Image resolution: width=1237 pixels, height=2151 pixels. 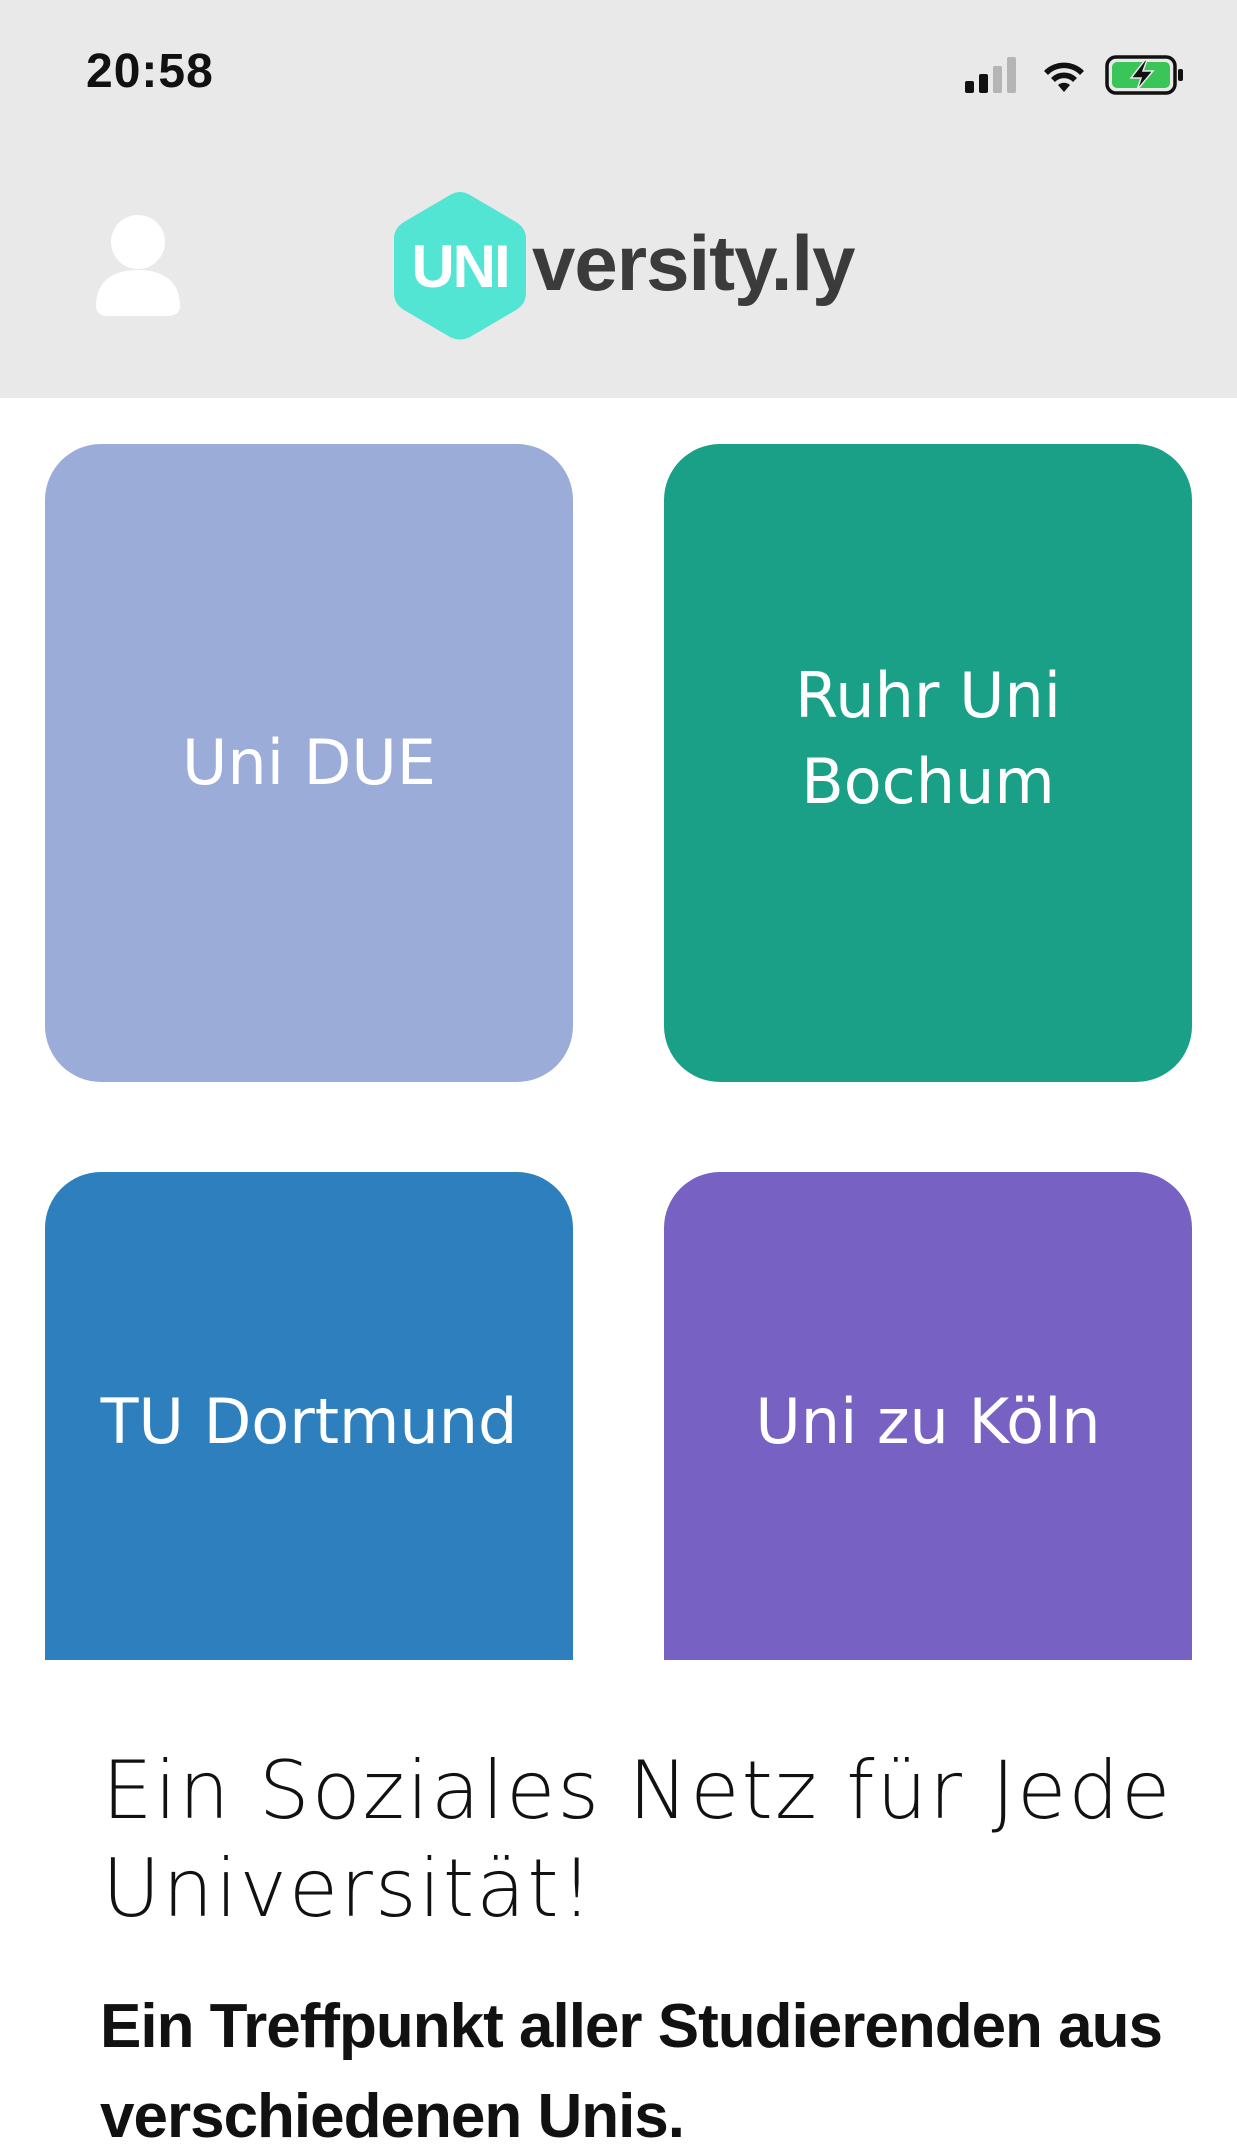 I want to click on tile-uni-due: Uni DUE, so click(x=309, y=763).